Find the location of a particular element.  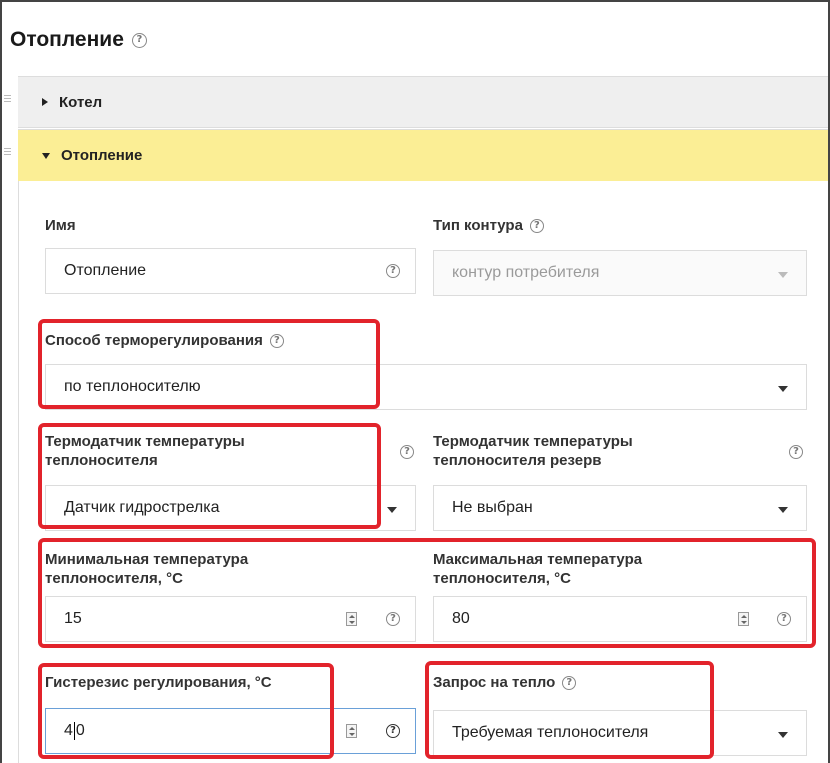

panel-heating-label: Отопление is located at coordinates (102, 155).